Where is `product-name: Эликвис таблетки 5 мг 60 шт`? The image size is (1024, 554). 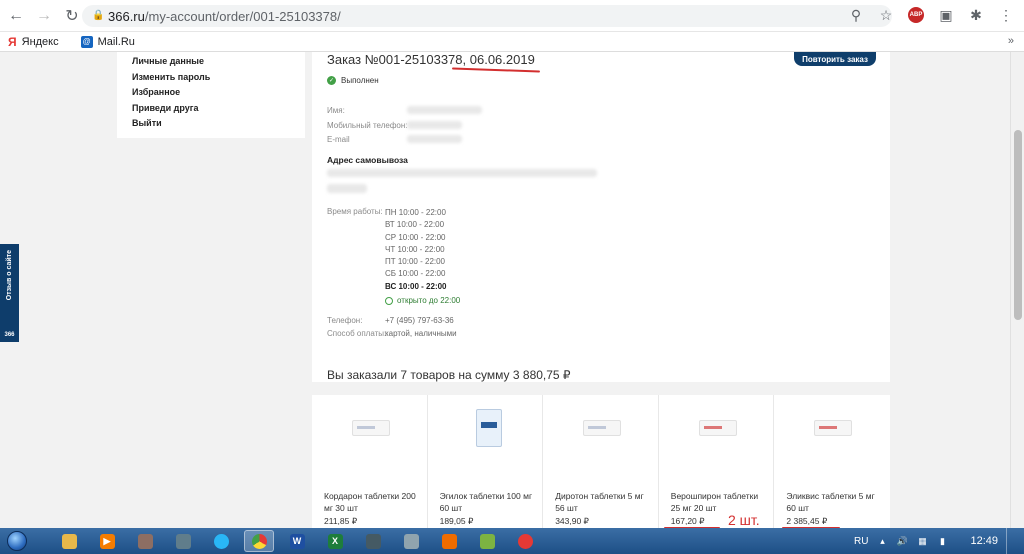
product-name: Эликвис таблетки 5 мг 60 шт is located at coordinates (833, 502).